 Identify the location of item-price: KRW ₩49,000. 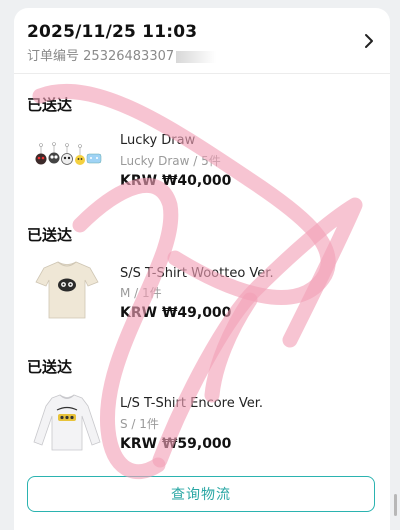
(176, 313).